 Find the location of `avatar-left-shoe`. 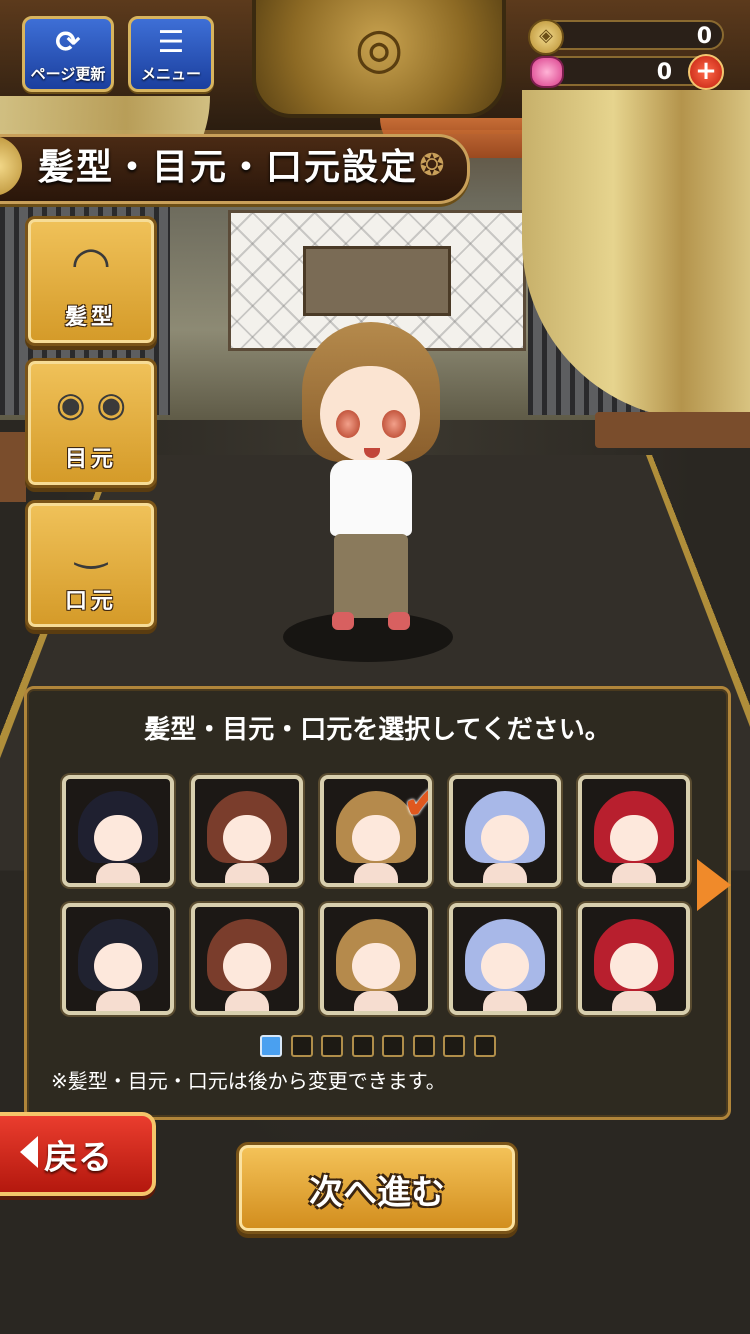

avatar-left-shoe is located at coordinates (343, 621).